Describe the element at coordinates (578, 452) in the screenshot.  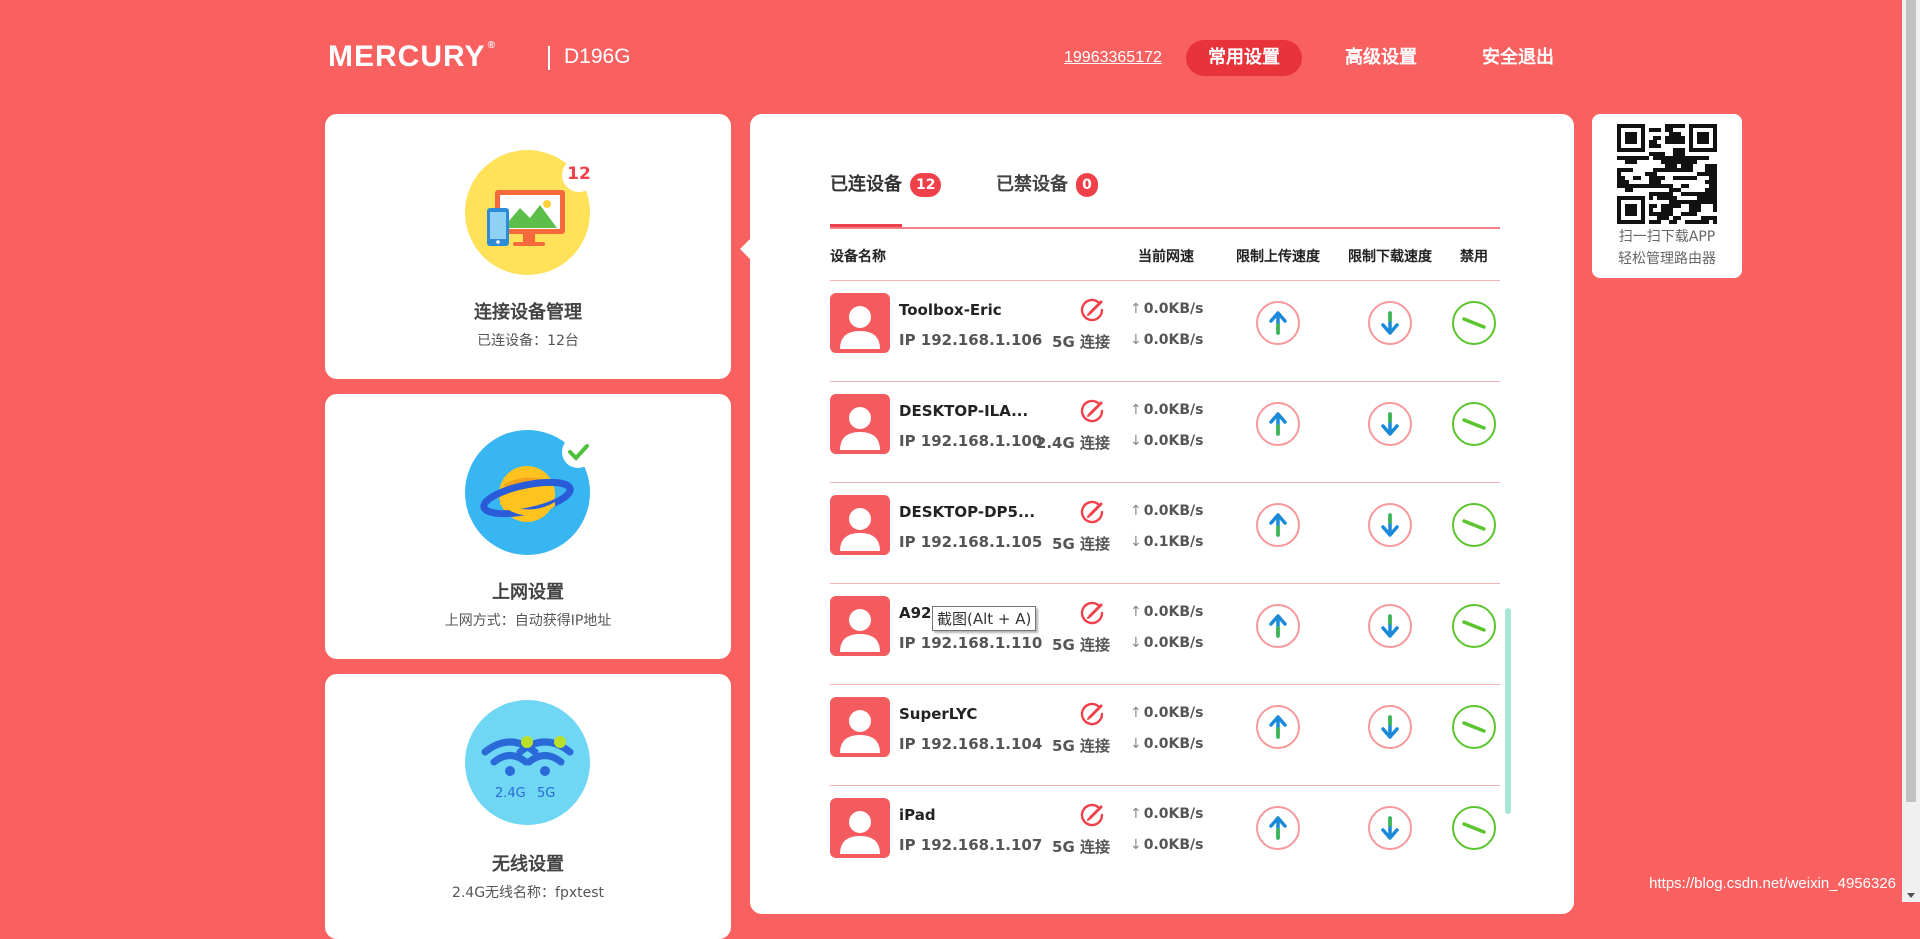
I see `status-check-icon` at that location.